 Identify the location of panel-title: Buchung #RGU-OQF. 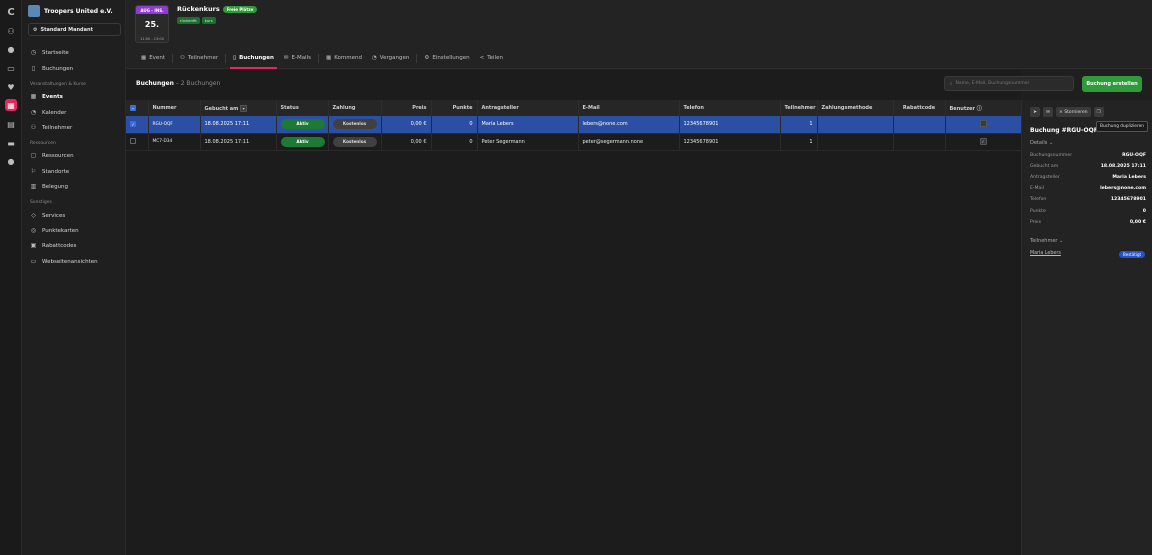
(1064, 130).